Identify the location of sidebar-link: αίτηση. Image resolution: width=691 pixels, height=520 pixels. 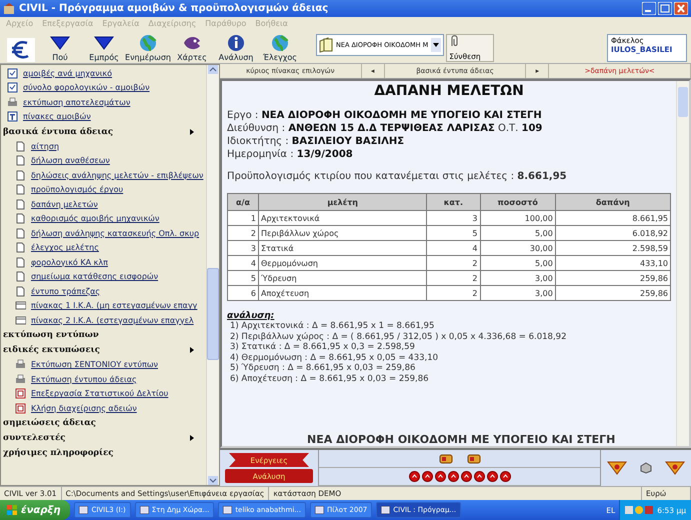
(103, 146).